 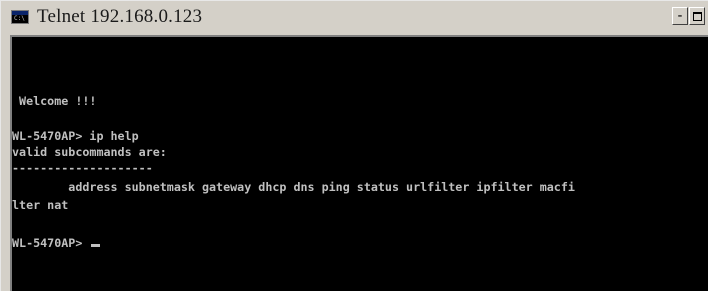 What do you see at coordinates (54, 101) in the screenshot?
I see `welcome-line: Welcome !!!` at bounding box center [54, 101].